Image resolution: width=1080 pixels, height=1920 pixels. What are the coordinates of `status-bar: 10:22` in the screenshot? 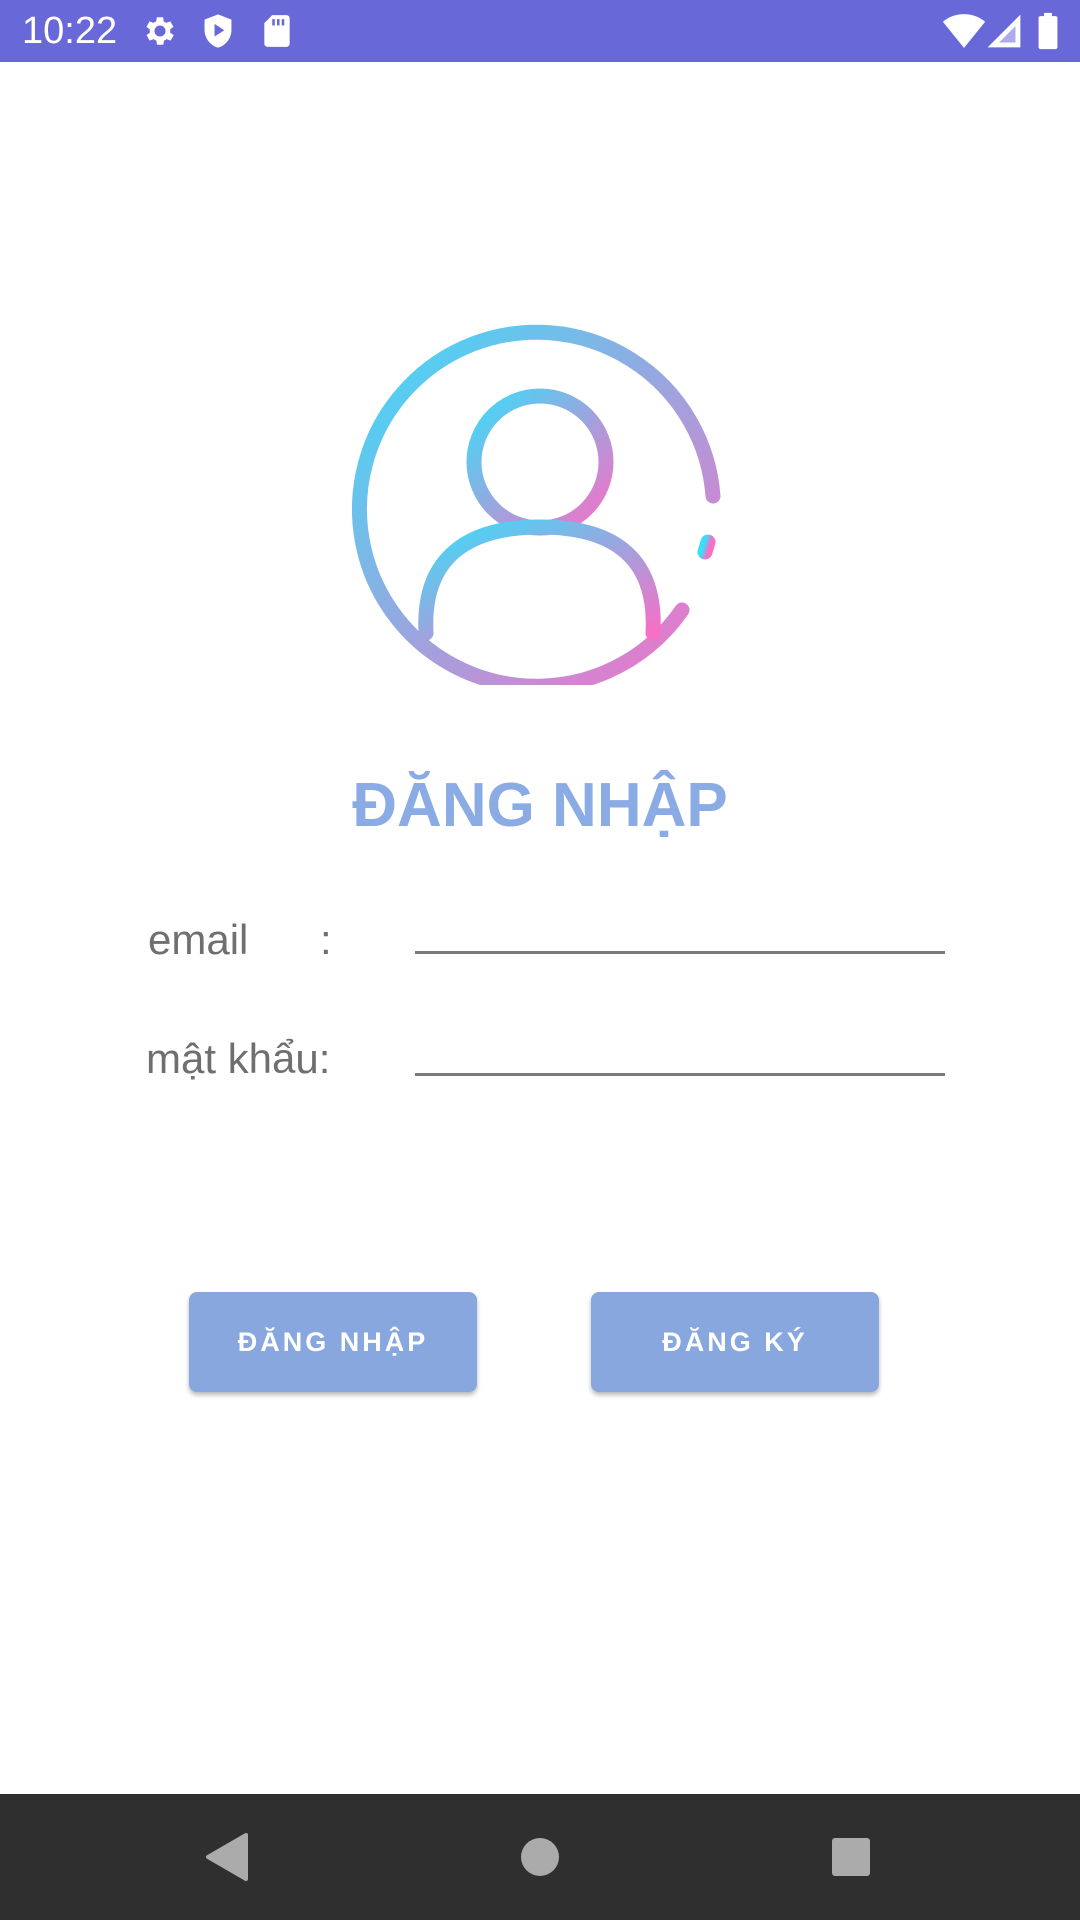 It's located at (540, 31).